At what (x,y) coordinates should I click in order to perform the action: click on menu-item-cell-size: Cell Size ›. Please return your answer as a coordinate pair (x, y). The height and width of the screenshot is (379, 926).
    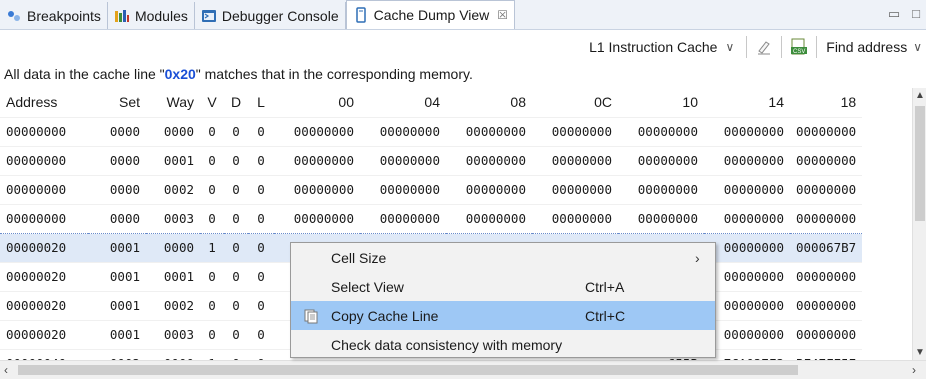
    Looking at the image, I should click on (503, 257).